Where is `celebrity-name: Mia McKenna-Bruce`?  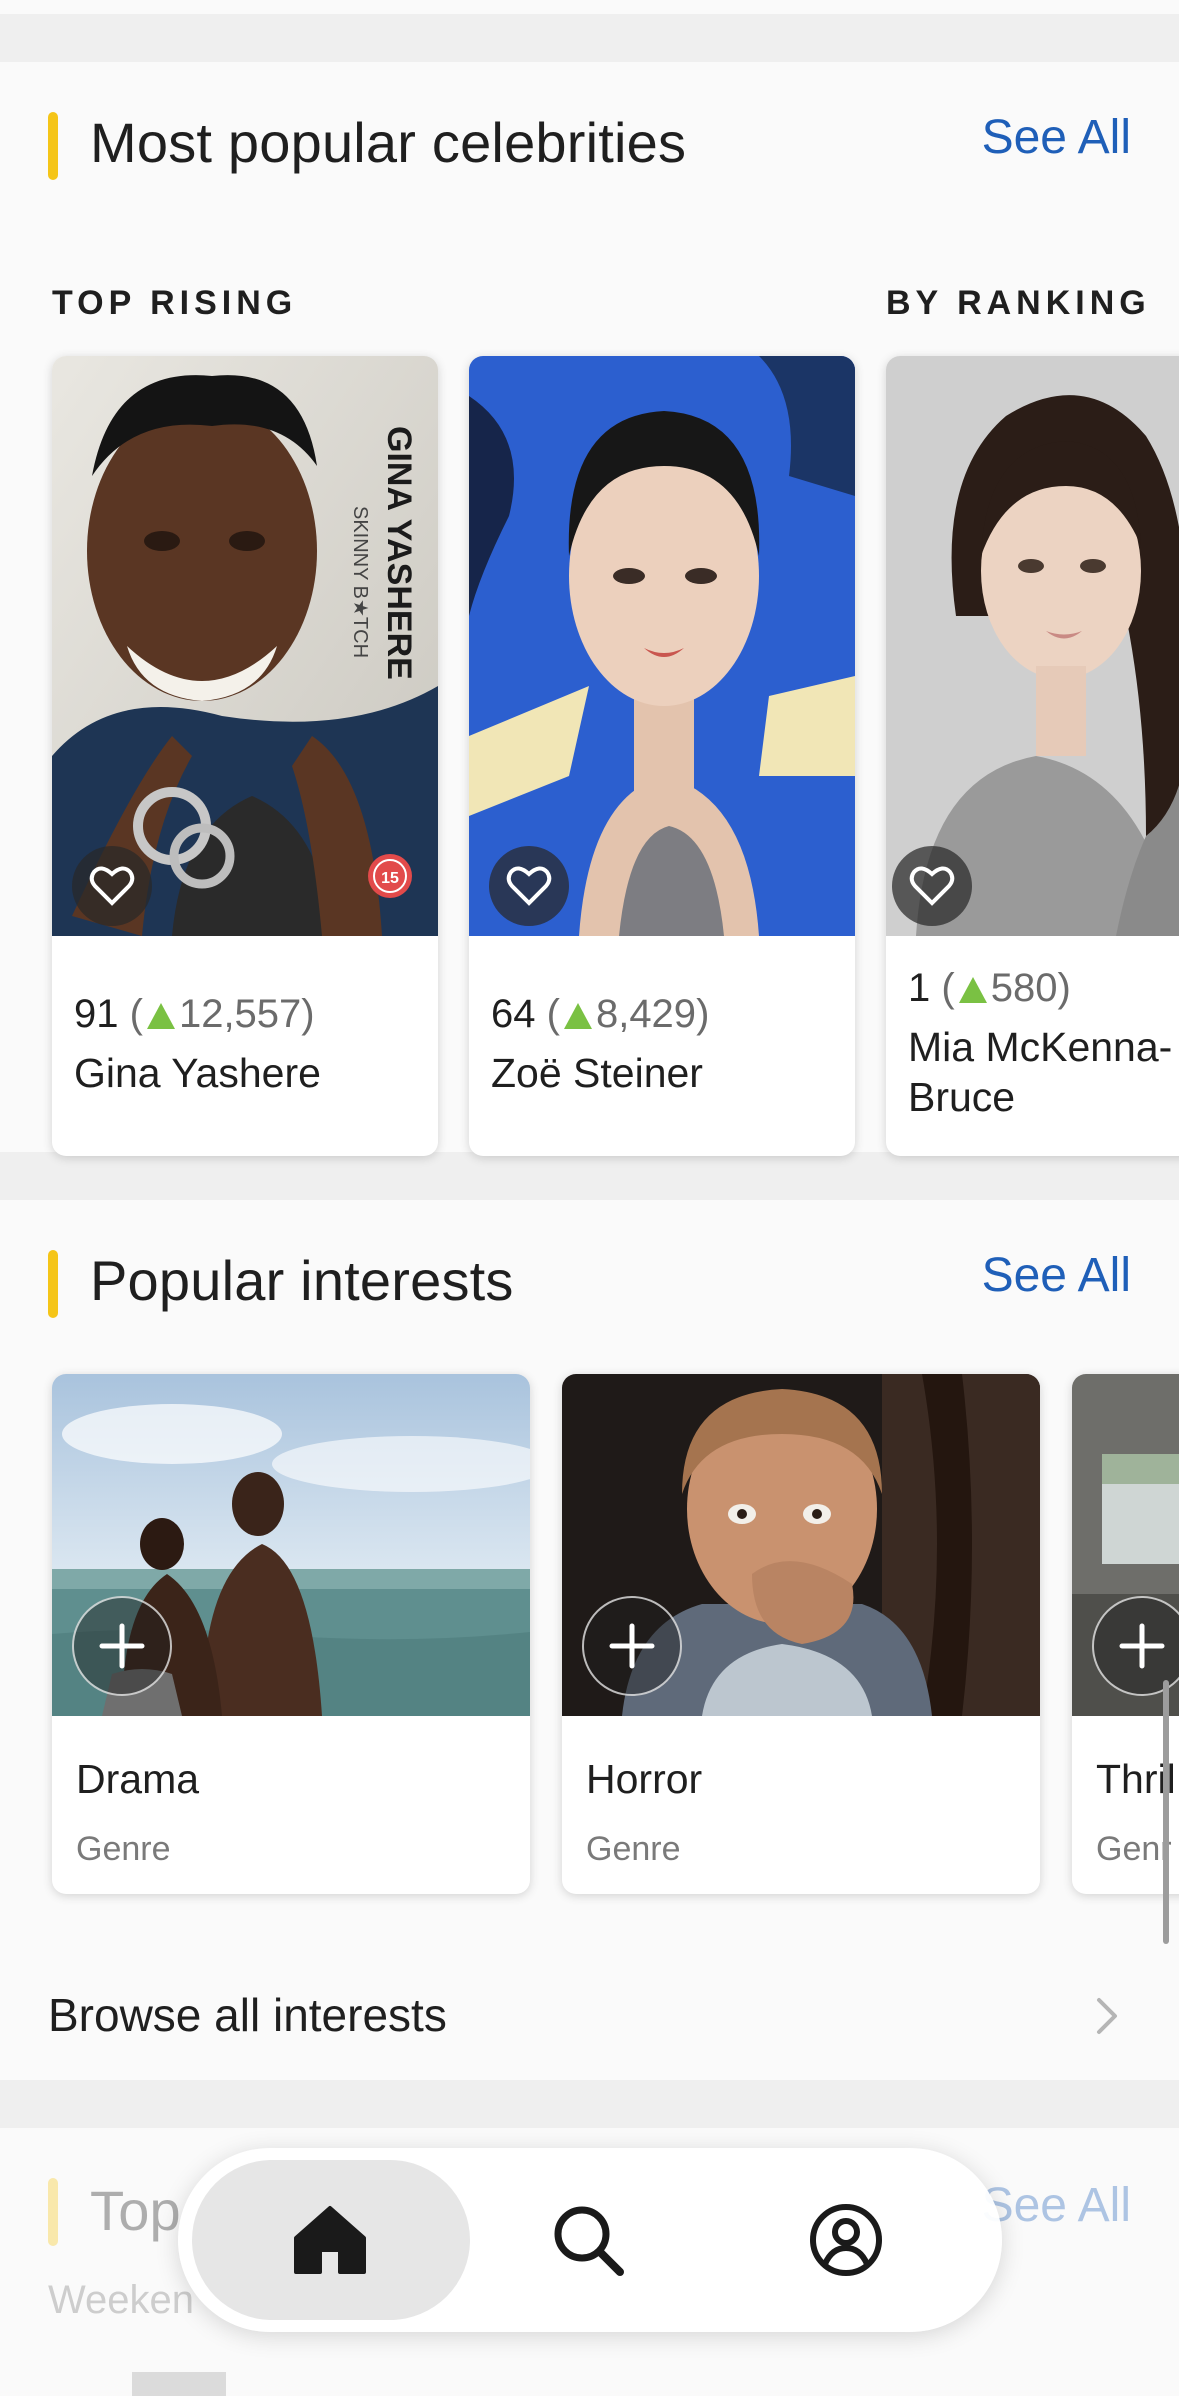 celebrity-name: Mia McKenna-Bruce is located at coordinates (1043, 1072).